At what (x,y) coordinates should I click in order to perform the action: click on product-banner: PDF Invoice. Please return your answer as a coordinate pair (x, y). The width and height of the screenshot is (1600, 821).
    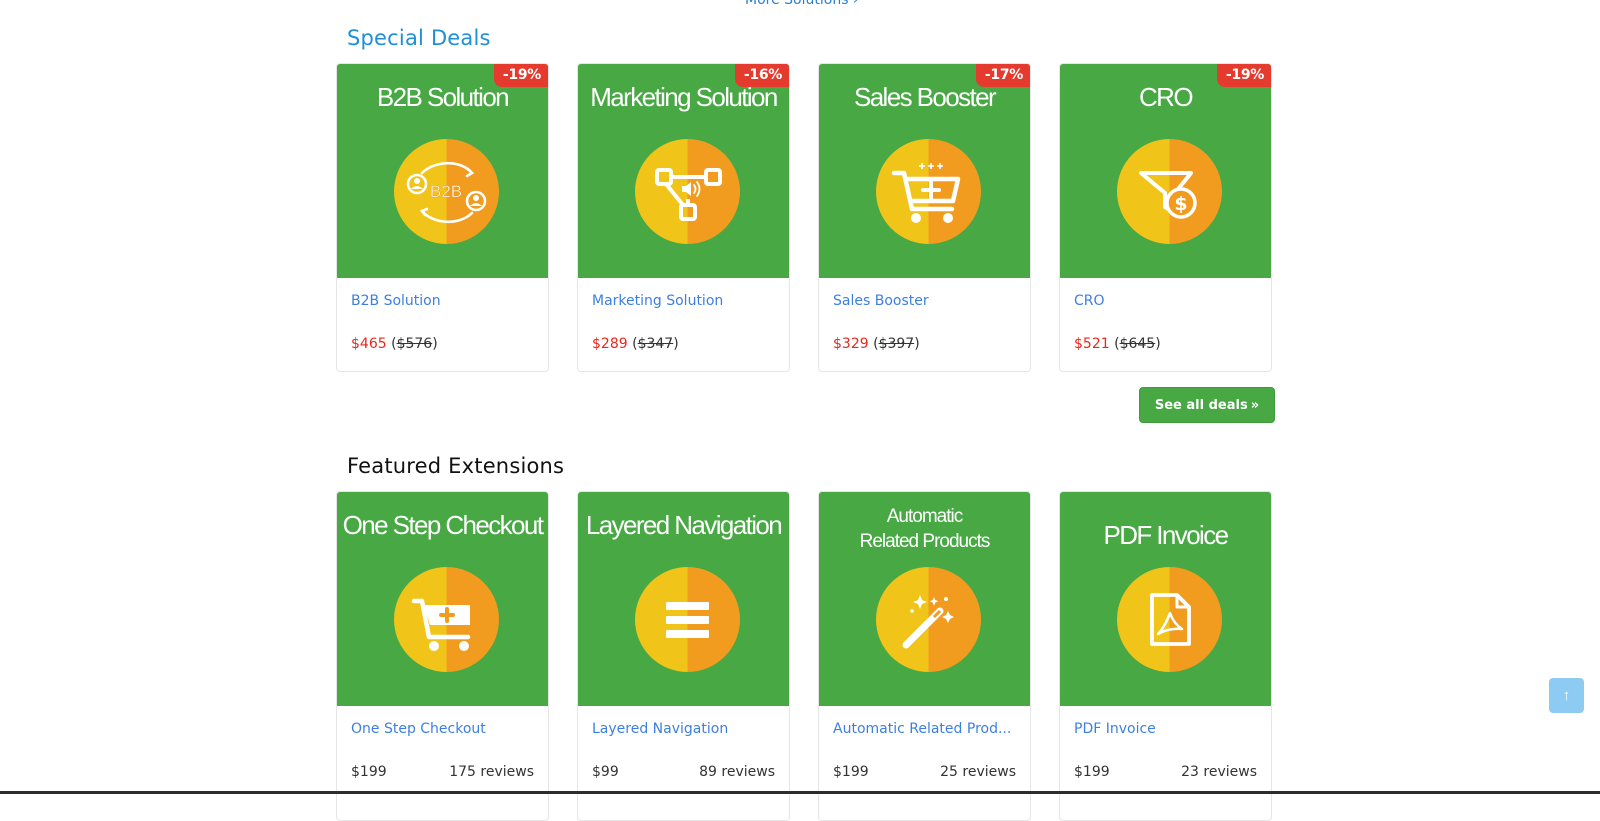
    Looking at the image, I should click on (1165, 599).